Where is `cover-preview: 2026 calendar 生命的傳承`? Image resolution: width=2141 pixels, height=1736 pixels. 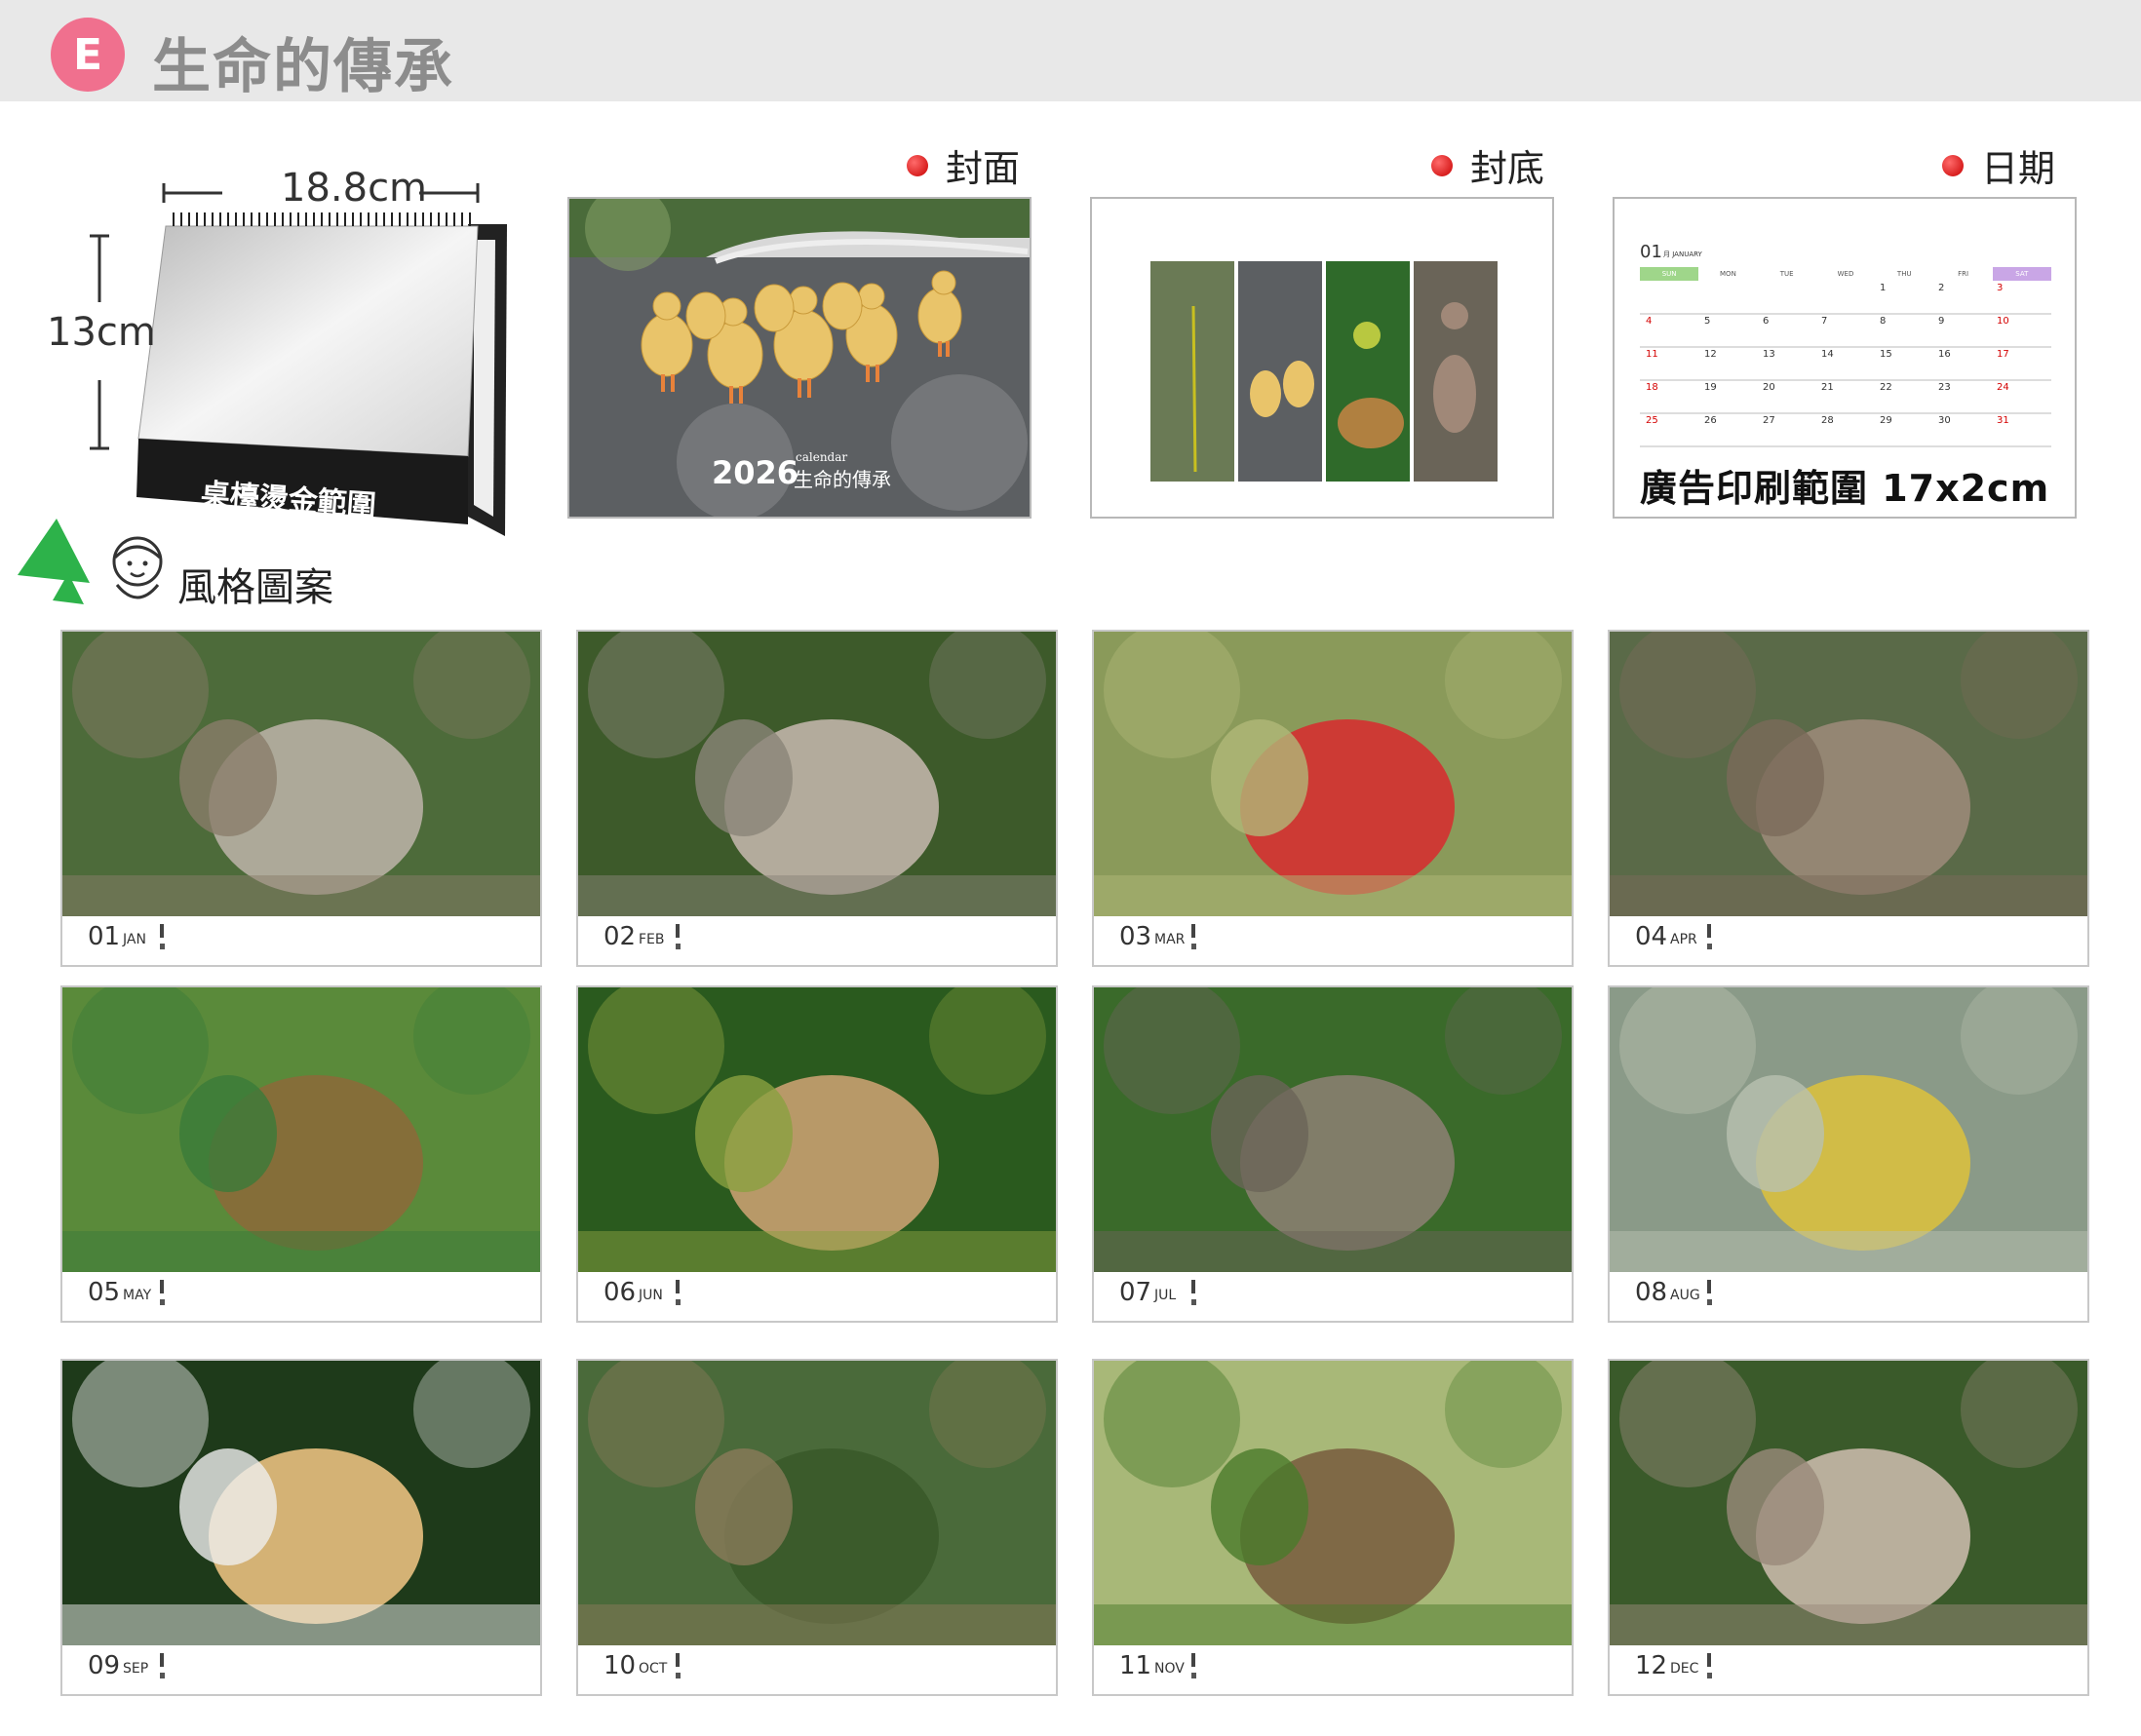 cover-preview: 2026 calendar 生命的傳承 is located at coordinates (799, 358).